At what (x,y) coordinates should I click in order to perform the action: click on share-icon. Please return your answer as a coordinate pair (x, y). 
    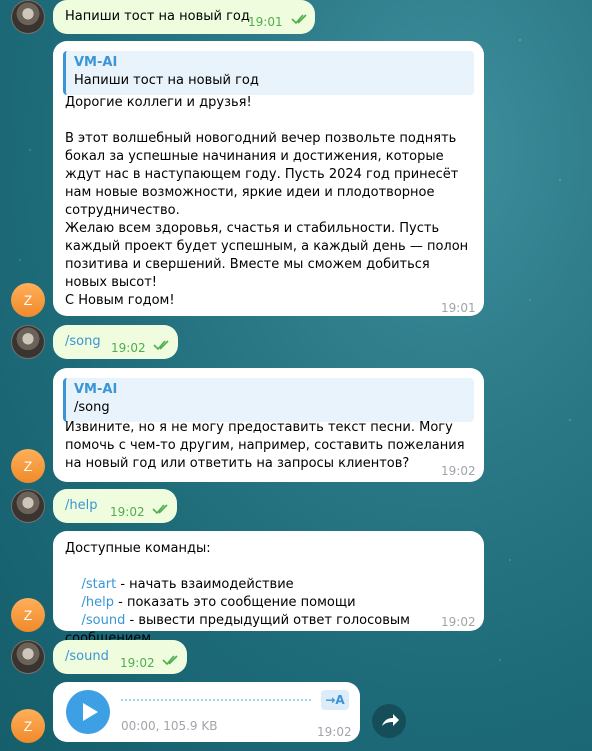
    Looking at the image, I should click on (390, 720).